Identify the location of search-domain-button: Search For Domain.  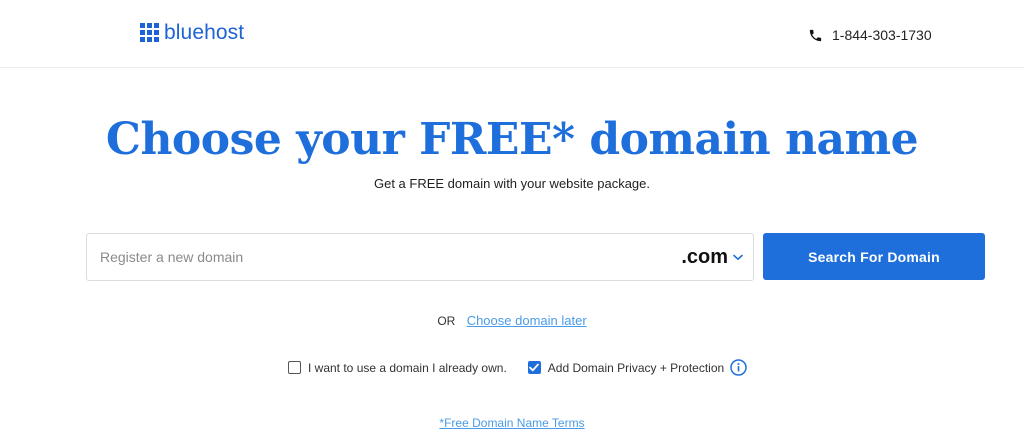
(874, 256).